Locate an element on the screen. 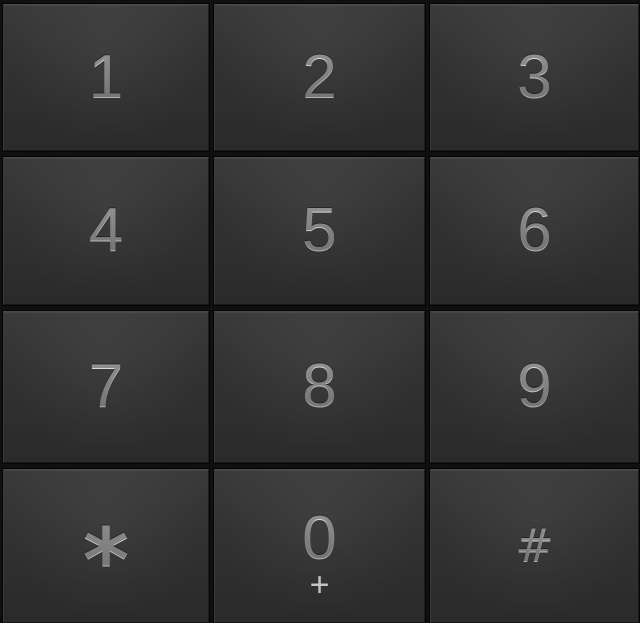 Image resolution: width=640 pixels, height=623 pixels. key-6-label: 6 is located at coordinates (534, 230).